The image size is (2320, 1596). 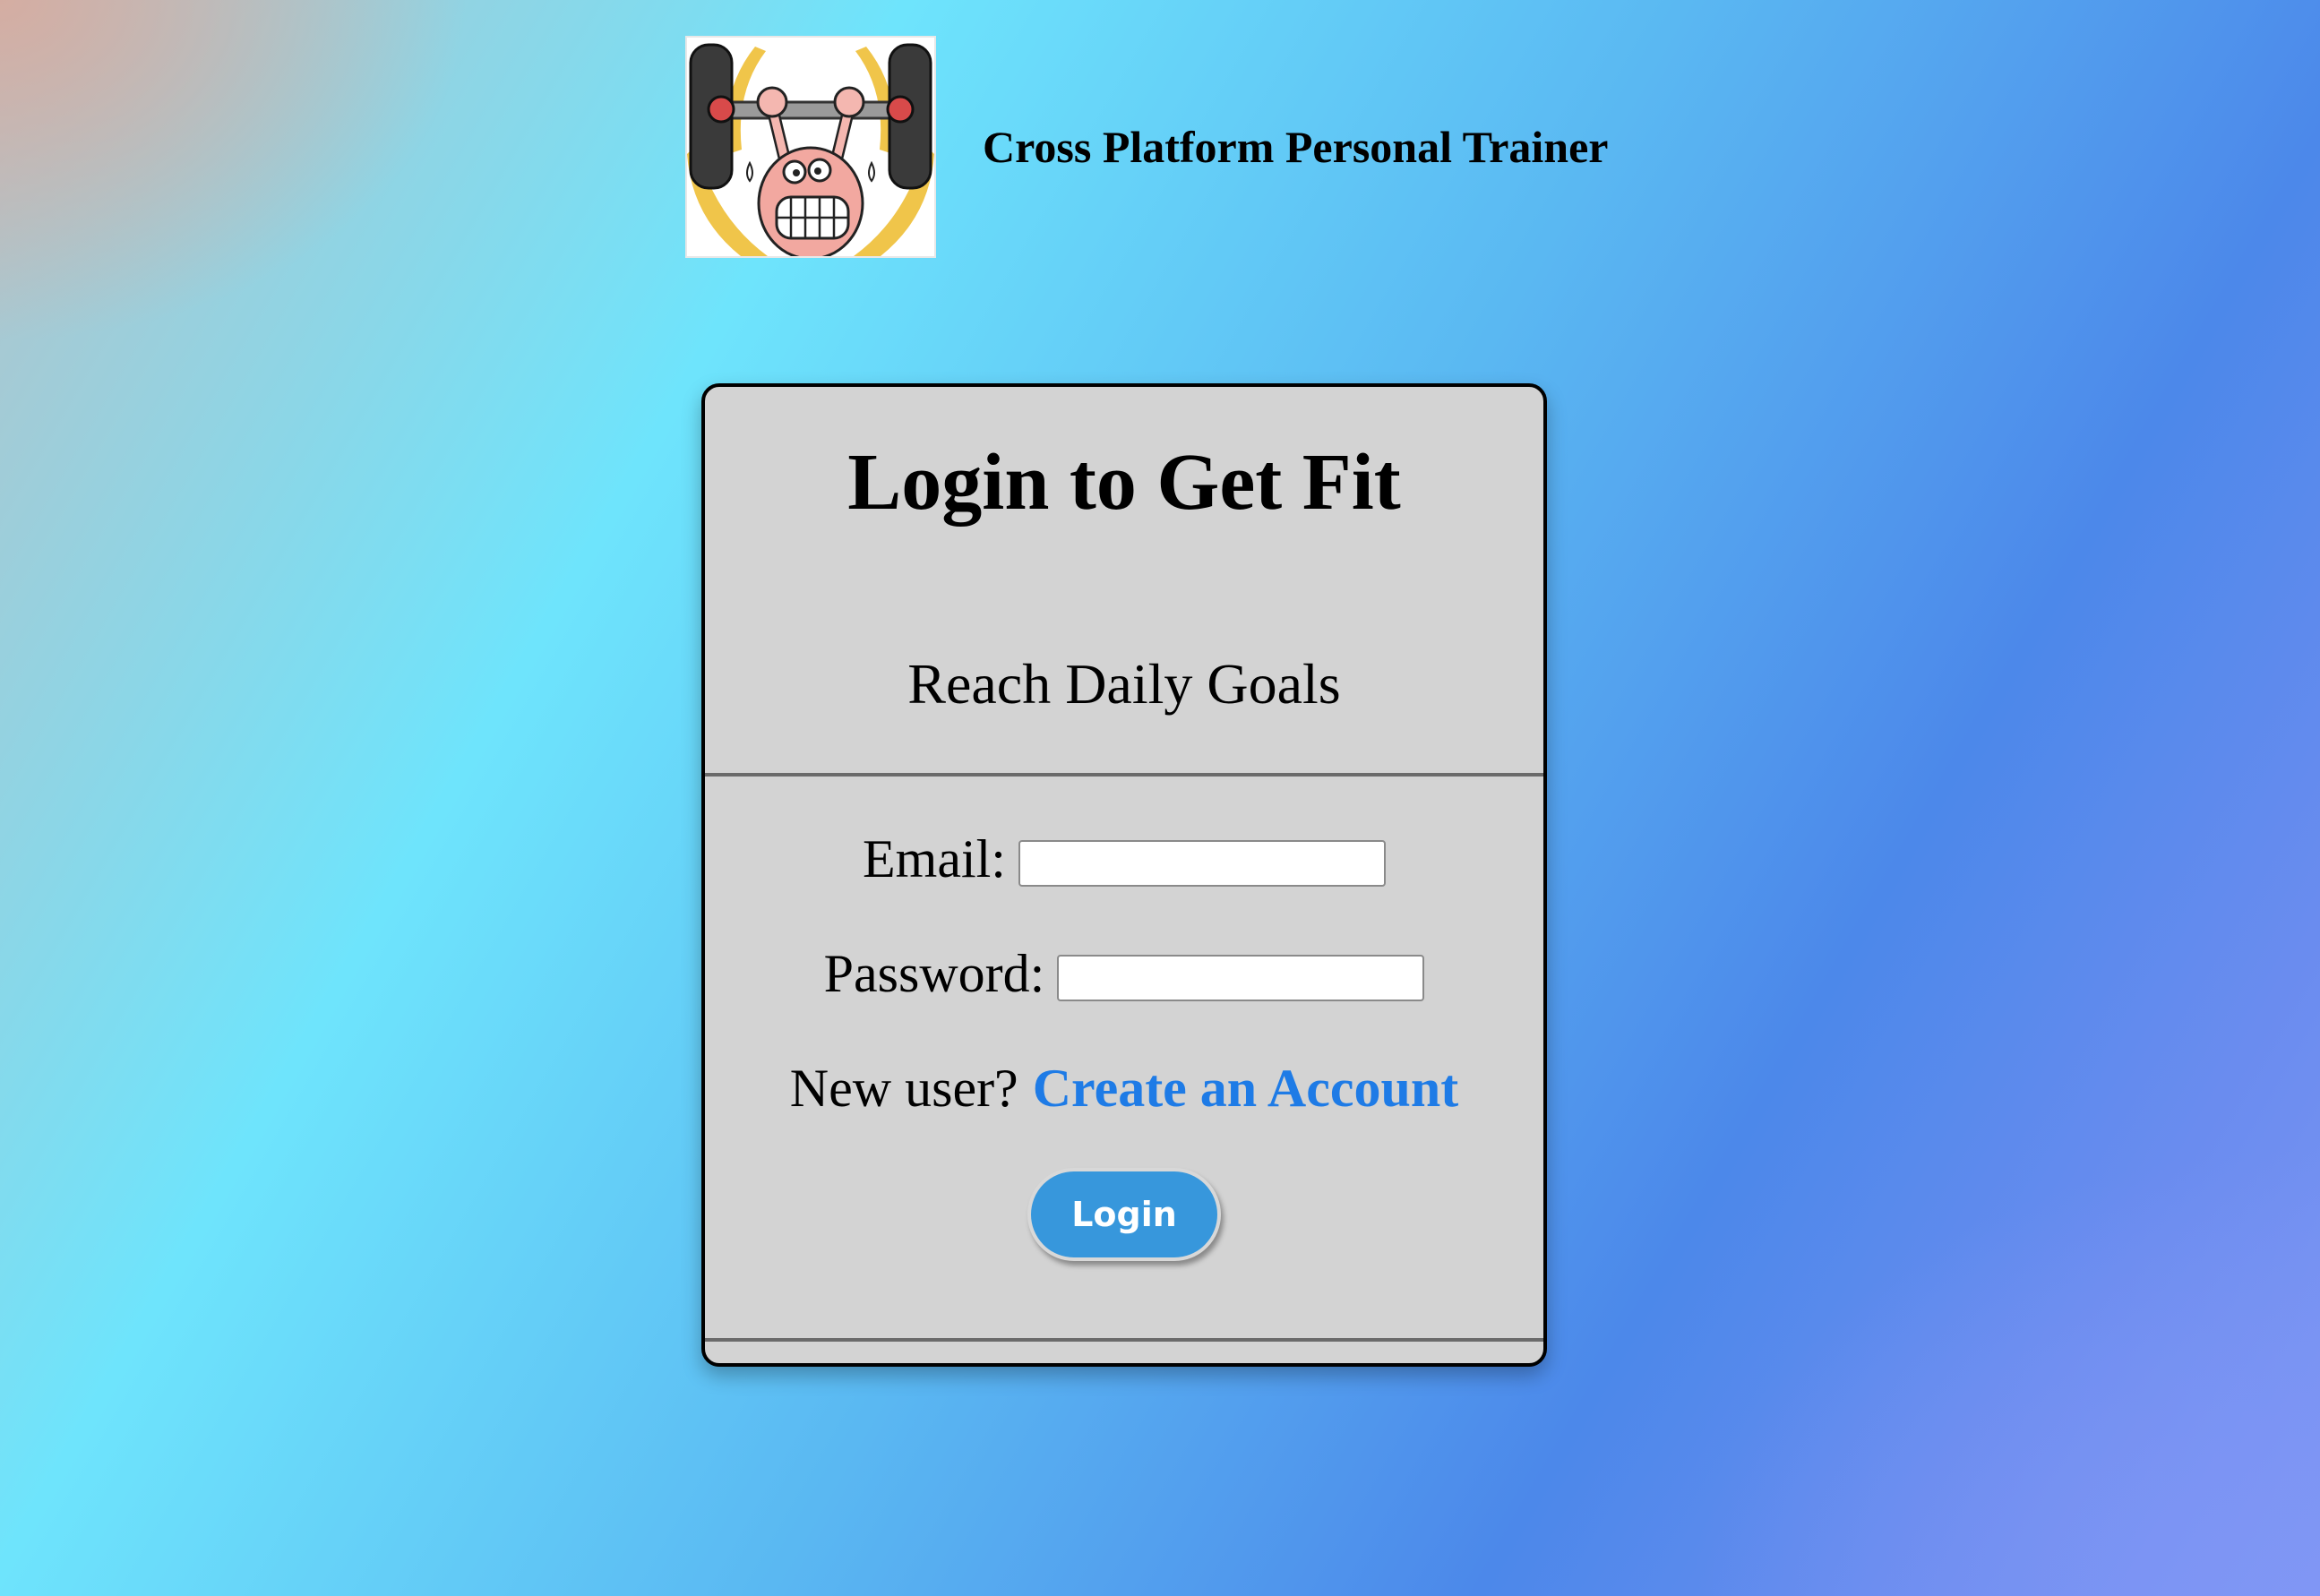 What do you see at coordinates (934, 858) in the screenshot?
I see `email-label: Email:` at bounding box center [934, 858].